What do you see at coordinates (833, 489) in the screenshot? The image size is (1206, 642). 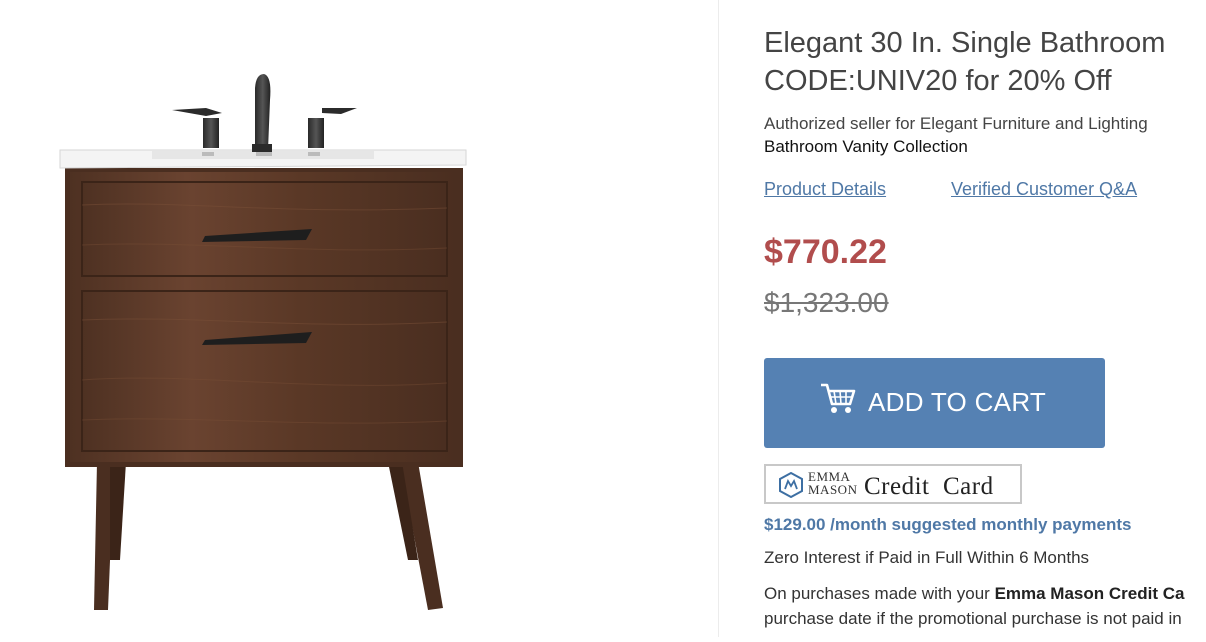 I see `brand-line-mason: MASON` at bounding box center [833, 489].